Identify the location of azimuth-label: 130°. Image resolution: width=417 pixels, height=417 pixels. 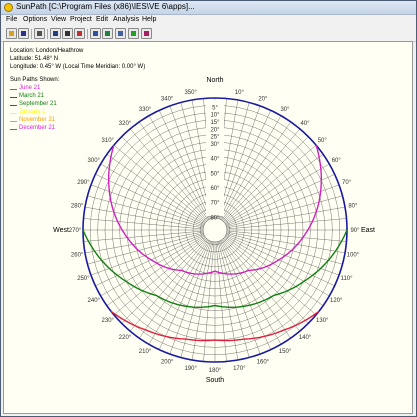
(322, 321).